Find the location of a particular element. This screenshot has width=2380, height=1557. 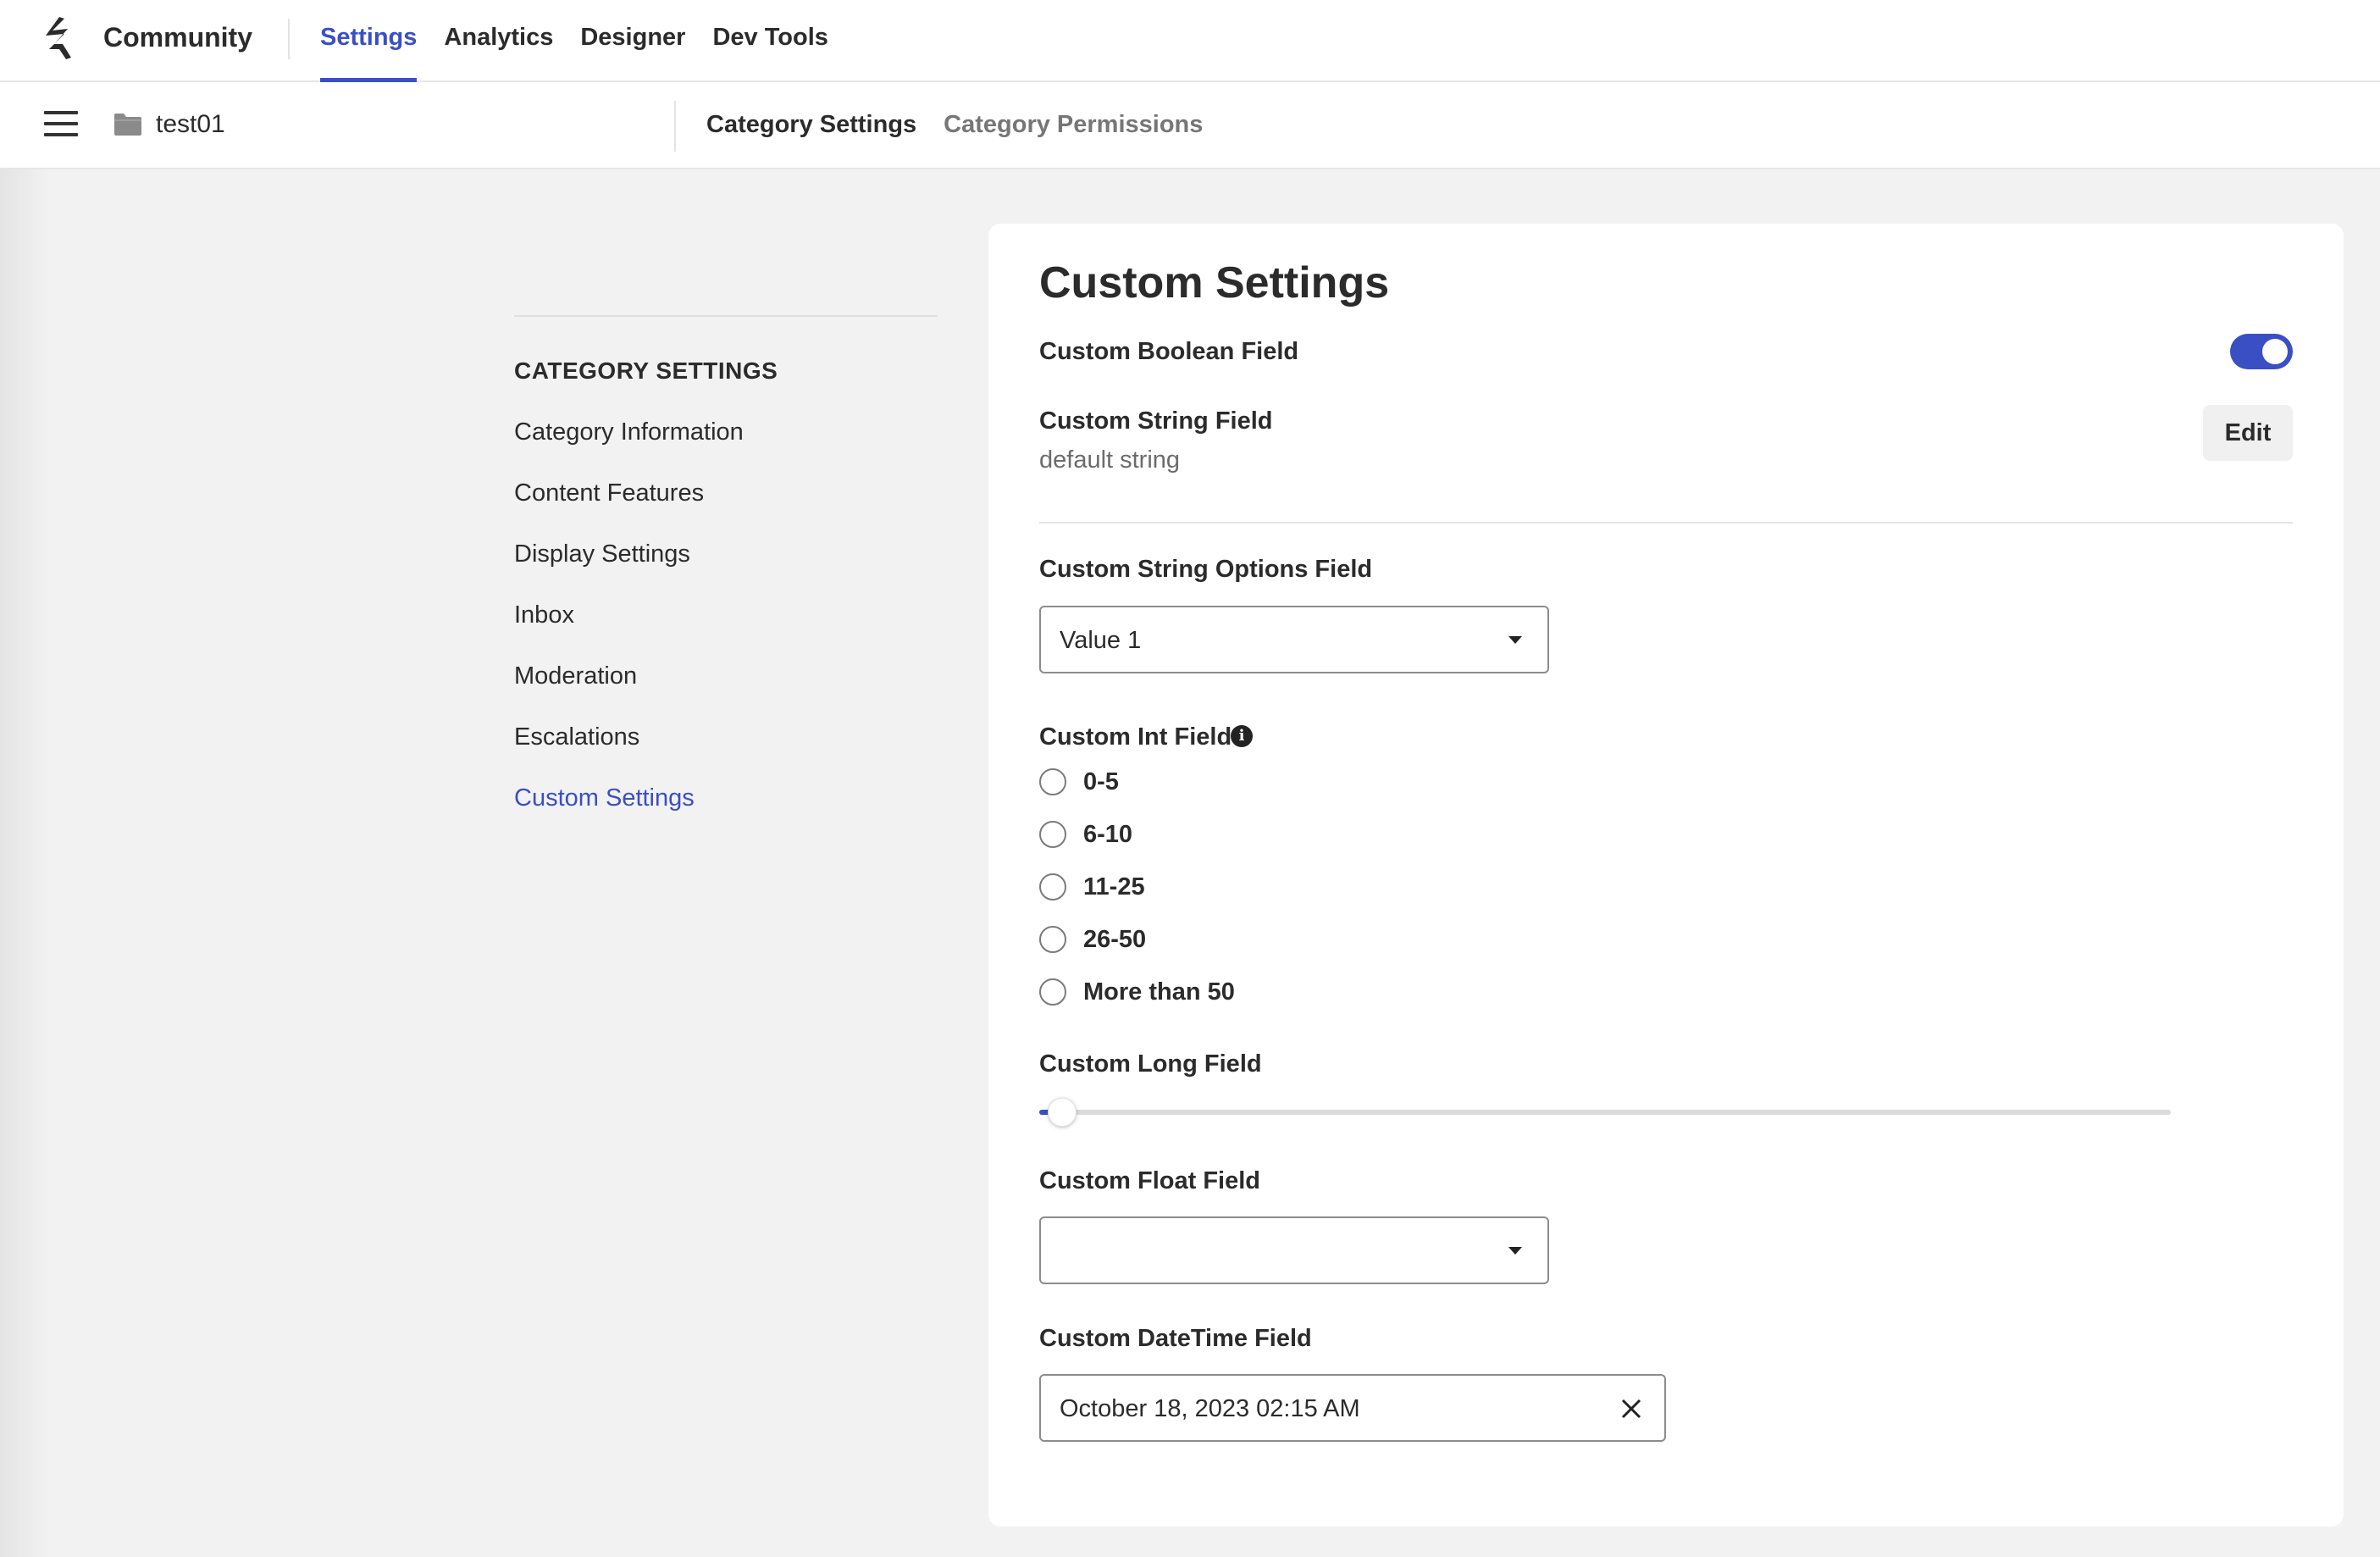

top-tabs: Settings Analytics Designer Dev Tools is located at coordinates (588, 41).